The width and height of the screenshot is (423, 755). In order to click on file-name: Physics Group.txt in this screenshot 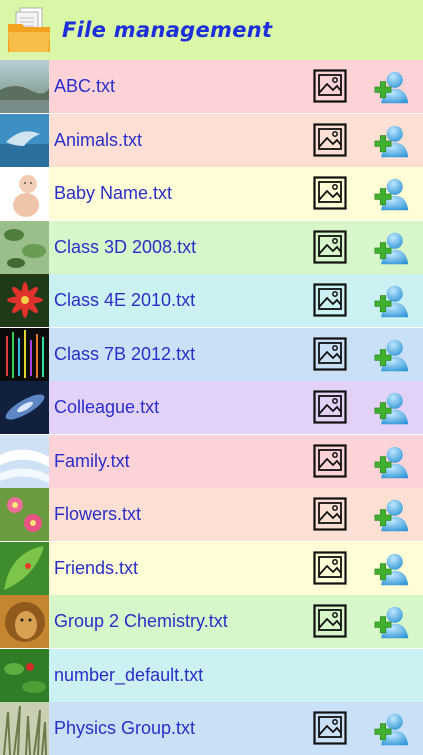, I will do `click(124, 728)`.